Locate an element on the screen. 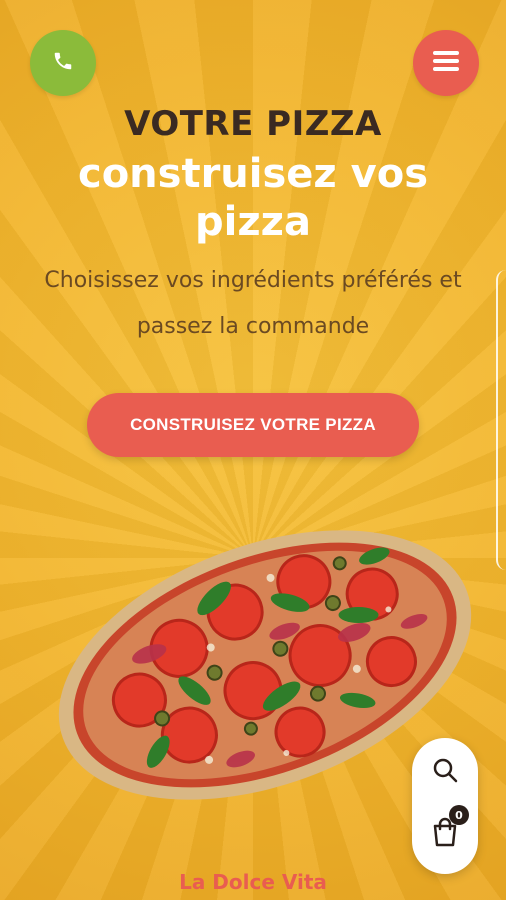 The height and width of the screenshot is (900, 506). hamburger-menu-icon is located at coordinates (446, 63).